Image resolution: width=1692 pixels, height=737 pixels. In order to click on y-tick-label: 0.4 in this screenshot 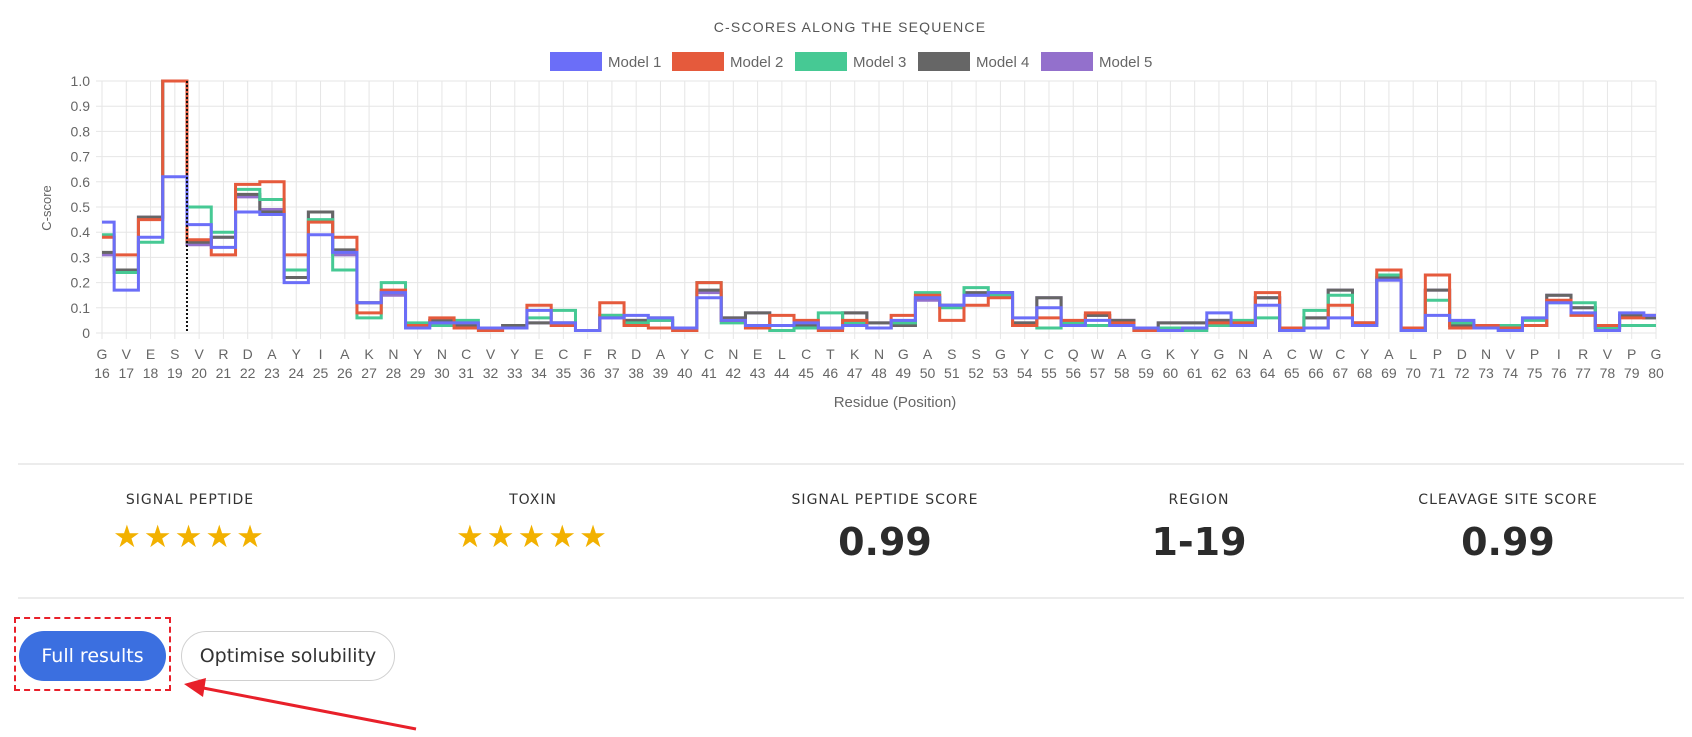, I will do `click(81, 232)`.